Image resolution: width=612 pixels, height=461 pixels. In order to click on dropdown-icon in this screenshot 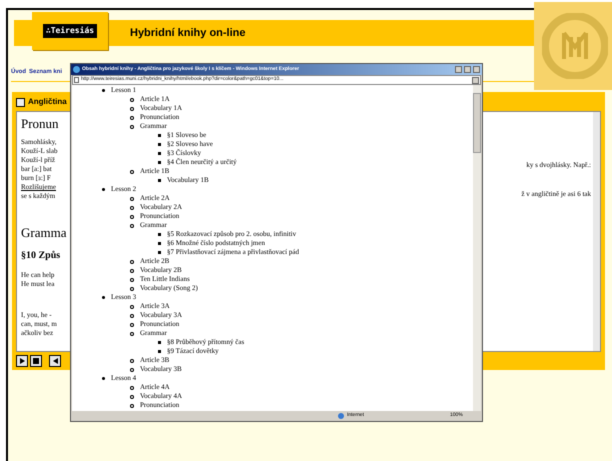, I will do `click(475, 80)`.